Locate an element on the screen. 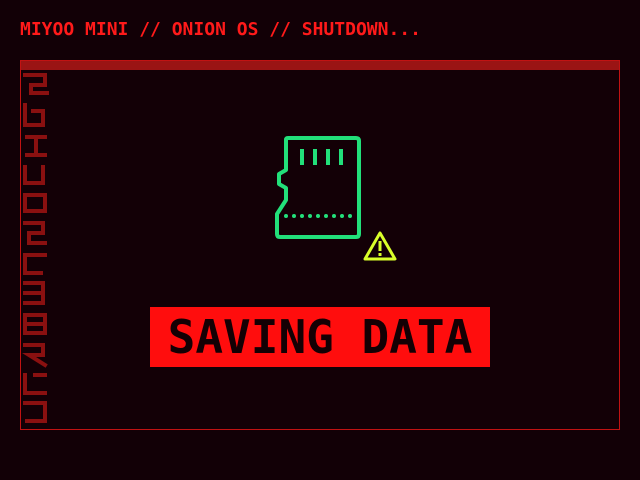 This screenshot has height=480, width=640. cyberpunk-glyph-strip-icon is located at coordinates (36, 250).